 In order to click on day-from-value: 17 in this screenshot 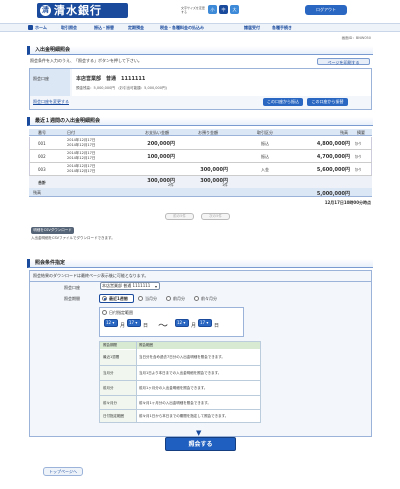, I will do `click(132, 322)`.